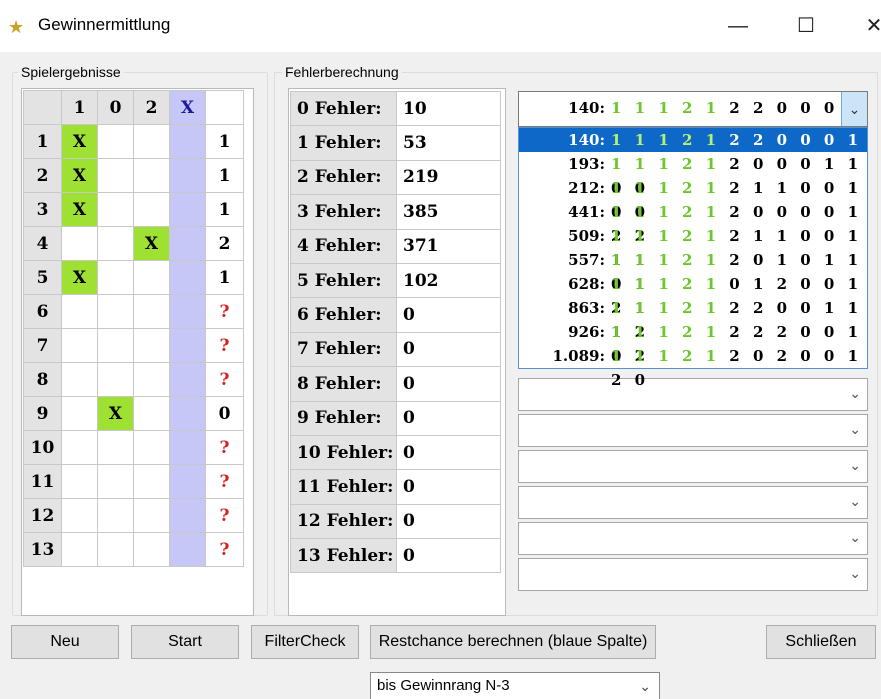  I want to click on maximize-button: ☐, so click(806, 26).